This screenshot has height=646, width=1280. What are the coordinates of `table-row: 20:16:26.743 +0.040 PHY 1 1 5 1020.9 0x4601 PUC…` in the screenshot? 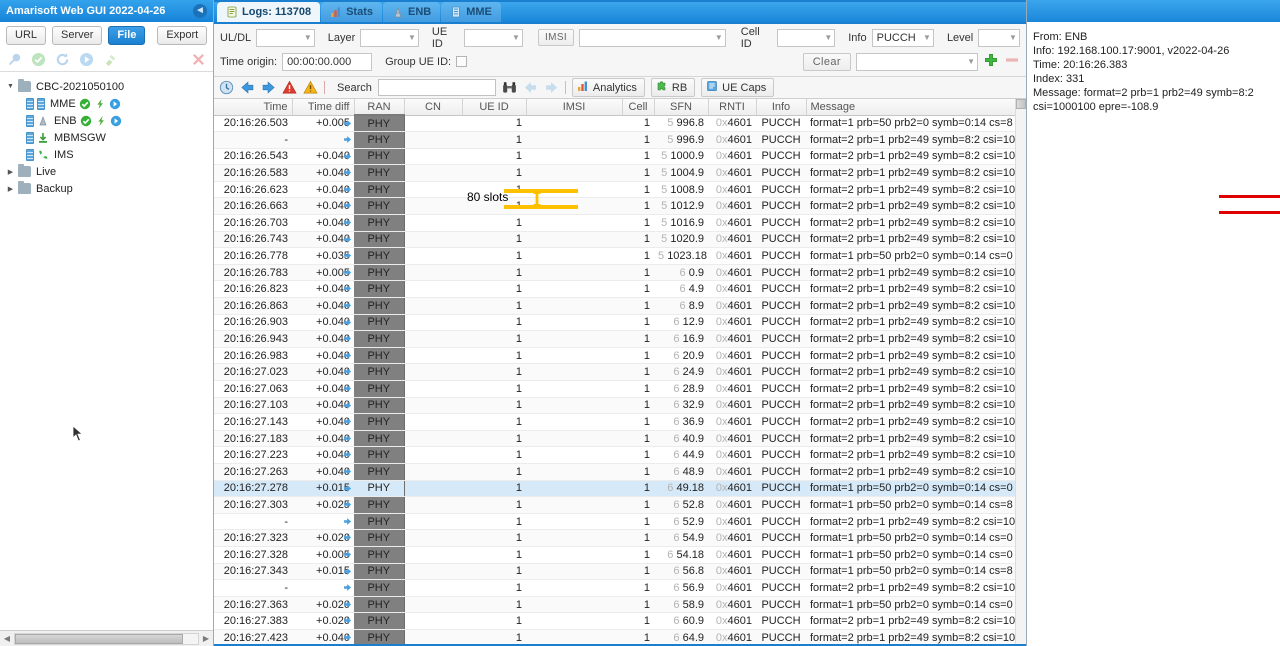 It's located at (620, 240).